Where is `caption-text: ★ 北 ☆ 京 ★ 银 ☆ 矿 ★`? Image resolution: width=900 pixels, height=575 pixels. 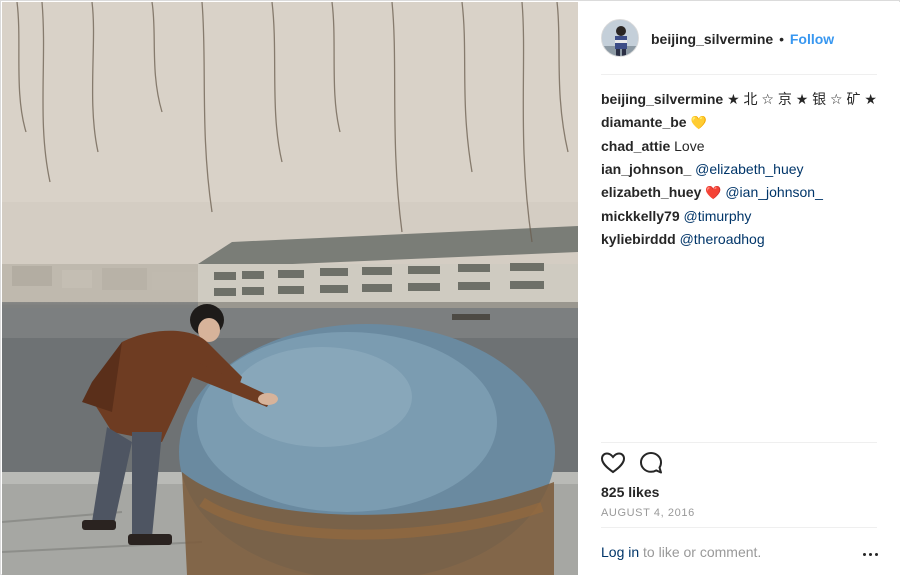
caption-text: ★ 北 ☆ 京 ★ 银 ☆ 矿 ★ is located at coordinates (802, 99).